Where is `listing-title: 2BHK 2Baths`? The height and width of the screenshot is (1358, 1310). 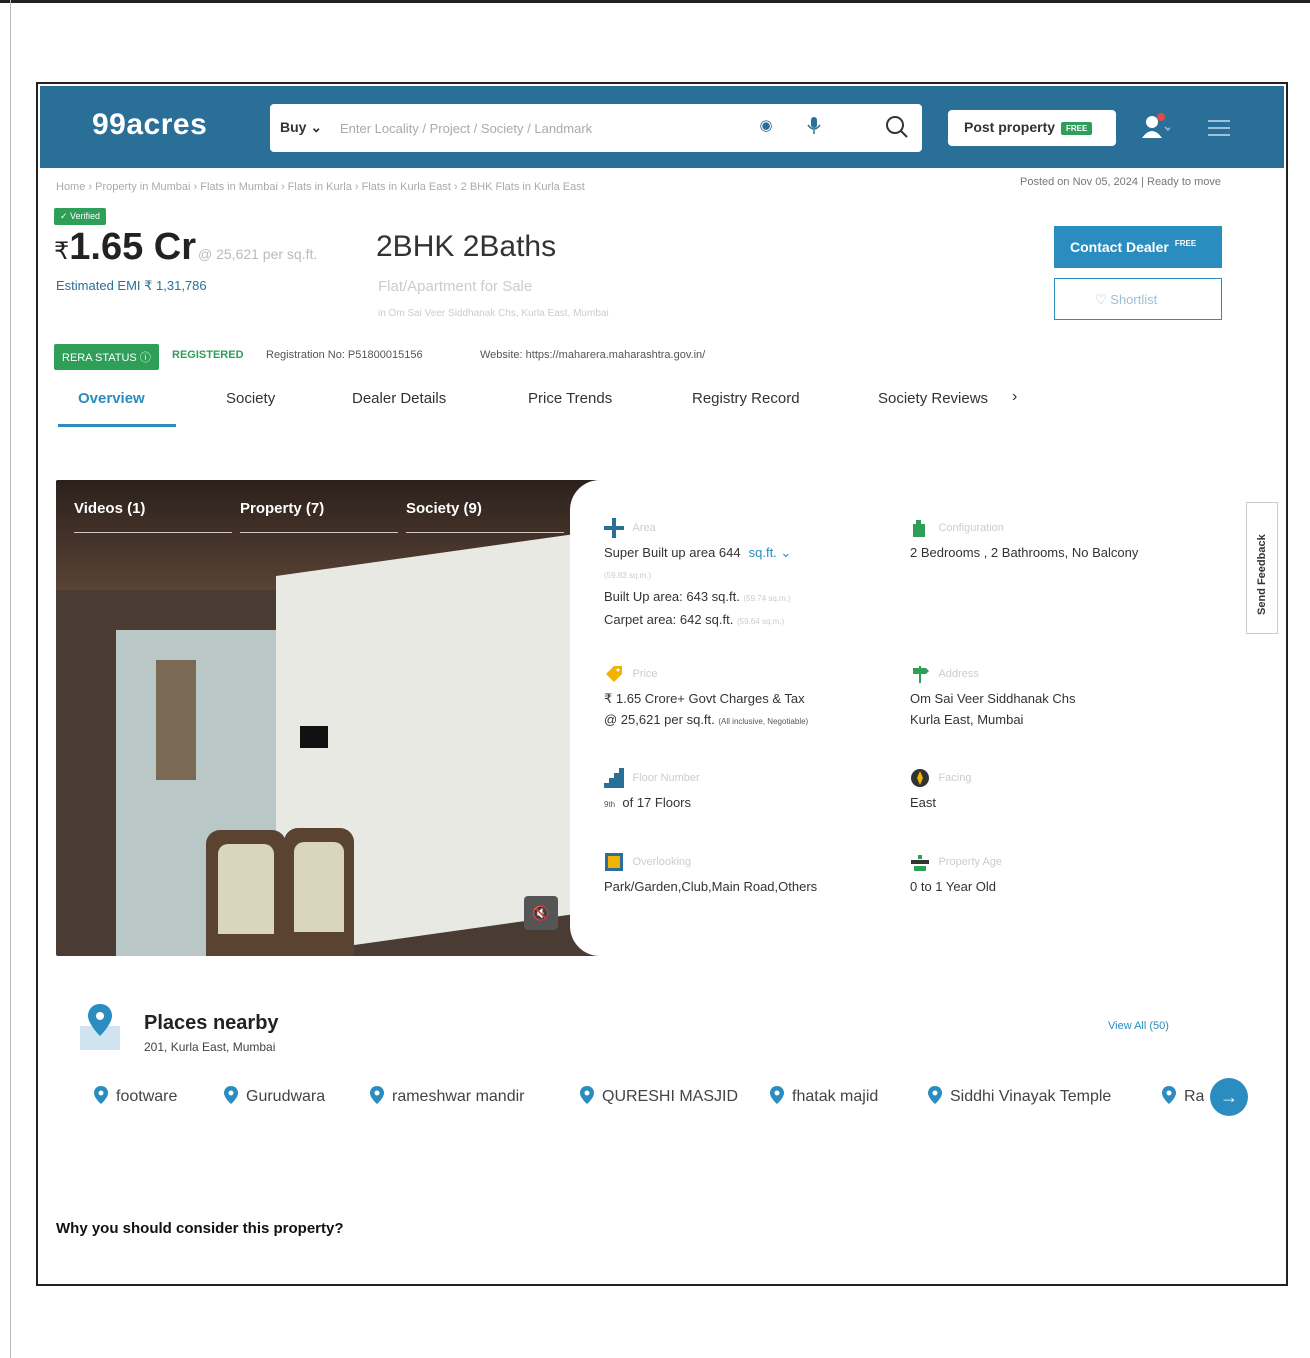 listing-title: 2BHK 2Baths is located at coordinates (466, 246).